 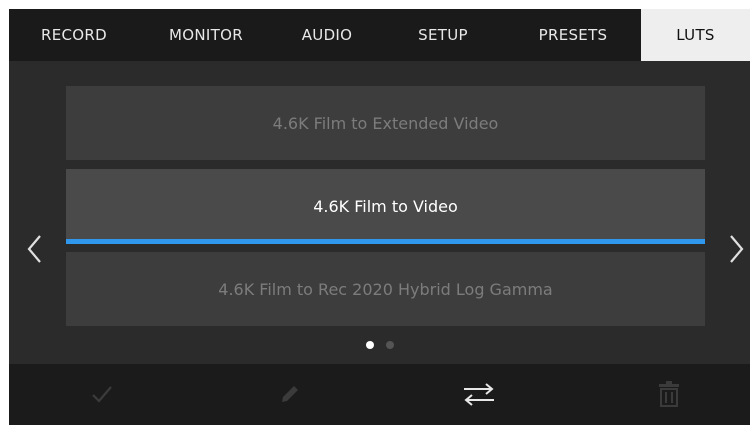 What do you see at coordinates (327, 35) in the screenshot?
I see `tab-audio: AUDIO` at bounding box center [327, 35].